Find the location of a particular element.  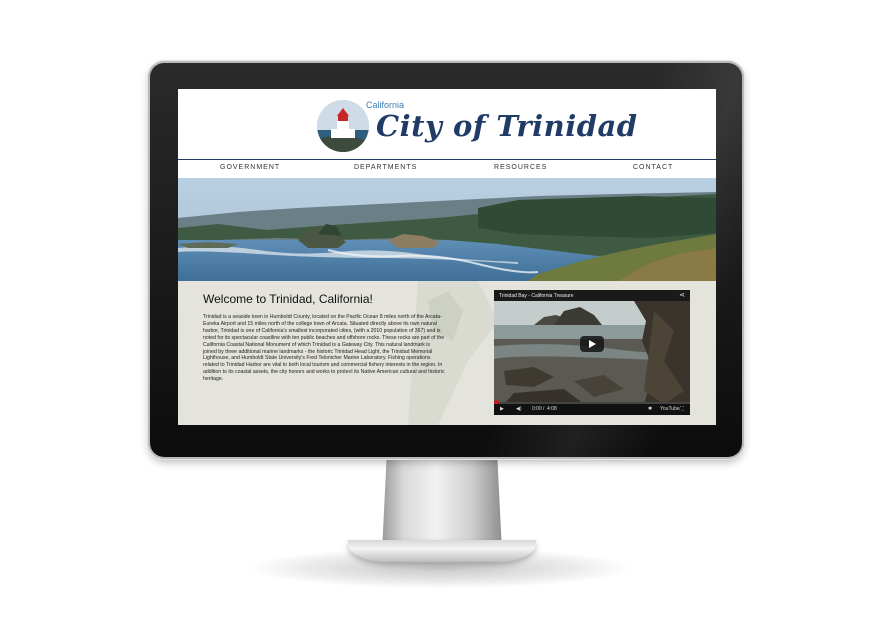

video-duration: 4:08 is located at coordinates (552, 409).